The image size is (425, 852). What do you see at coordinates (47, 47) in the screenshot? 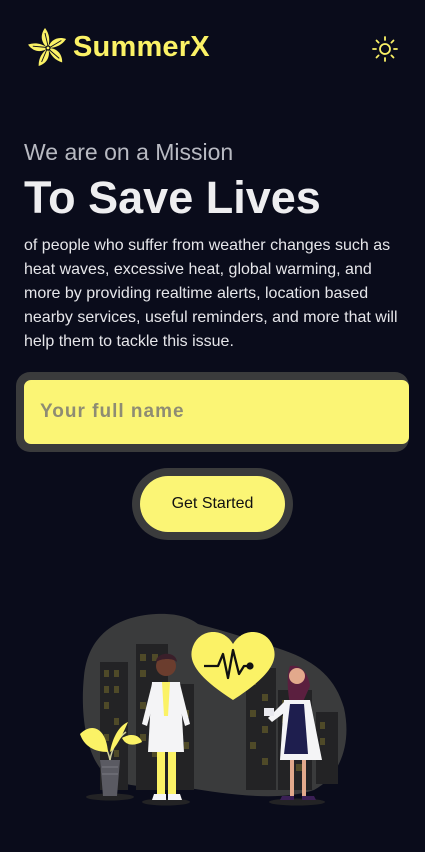
I see `flower-icon` at bounding box center [47, 47].